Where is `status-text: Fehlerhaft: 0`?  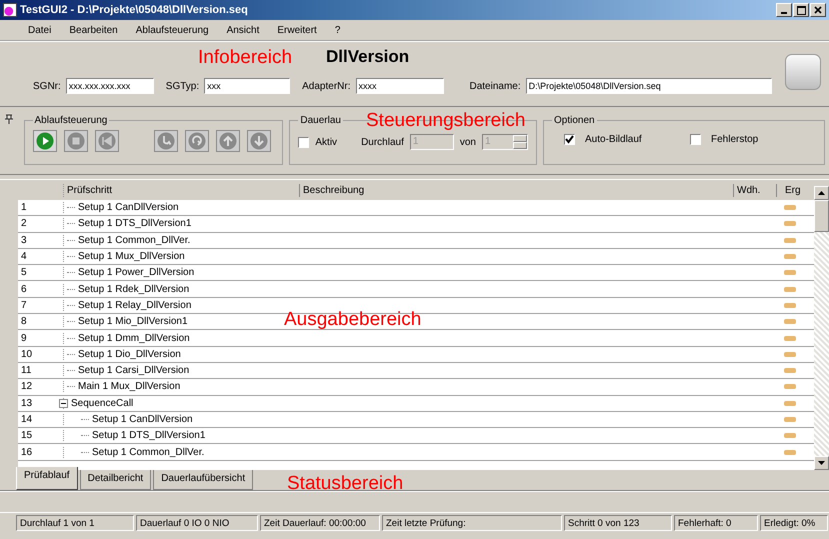
status-text: Fehlerhaft: 0 is located at coordinates (716, 523).